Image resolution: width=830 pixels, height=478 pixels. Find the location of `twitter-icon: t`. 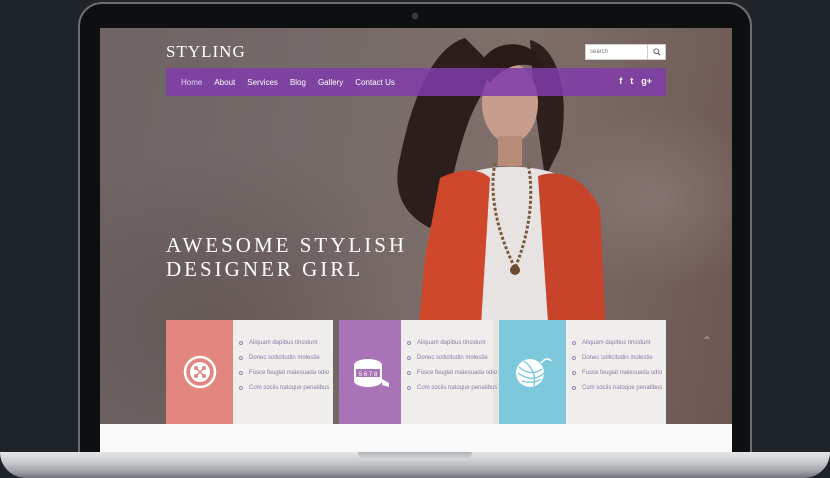

twitter-icon: t is located at coordinates (631, 81).